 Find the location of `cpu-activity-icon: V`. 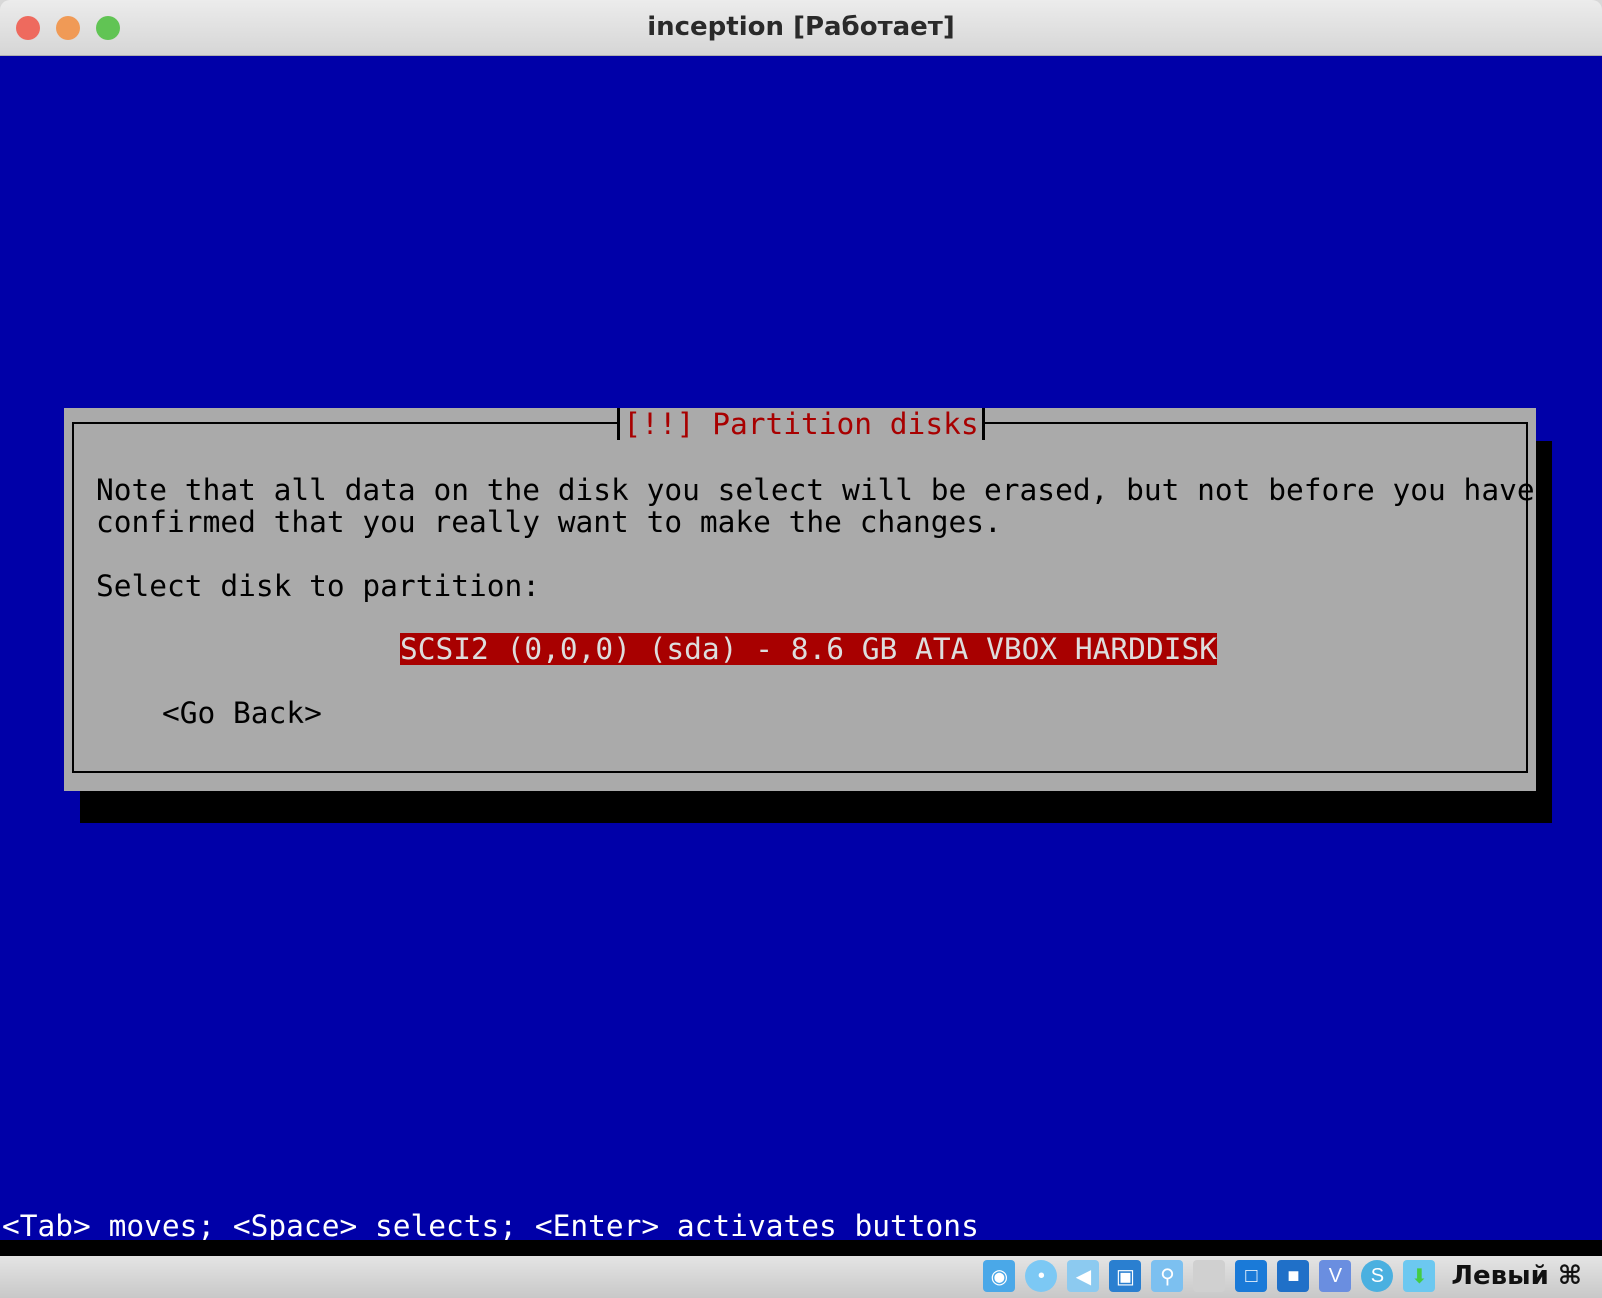

cpu-activity-icon: V is located at coordinates (1335, 1276).